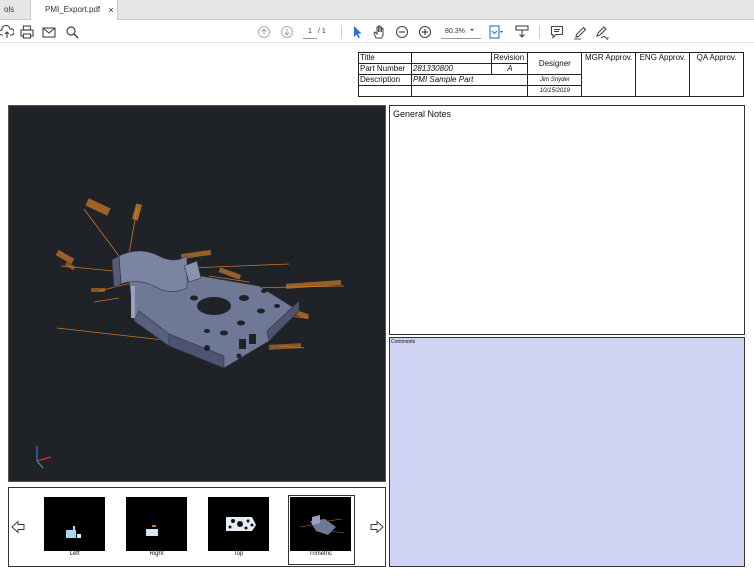 The width and height of the screenshot is (754, 576). I want to click on eng-approval-label: ENG Approv., so click(663, 74).